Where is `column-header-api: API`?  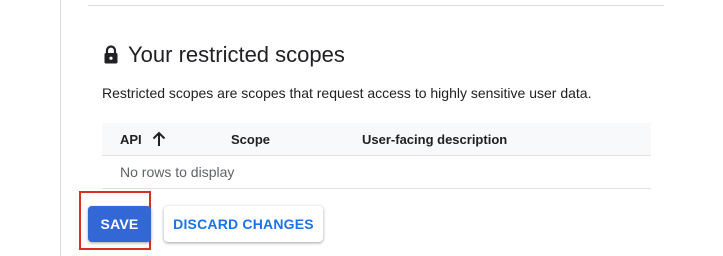
column-header-api: API is located at coordinates (143, 139).